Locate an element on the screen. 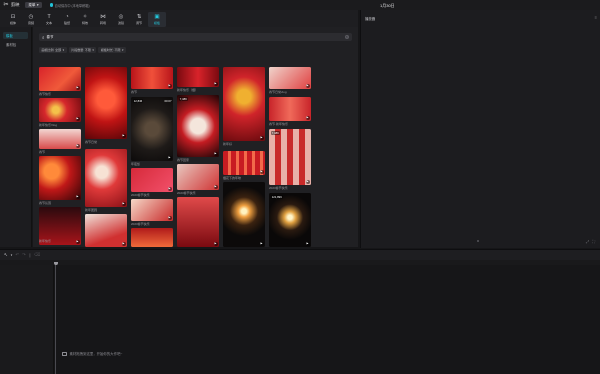  track-header-column is located at coordinates (27, 319).